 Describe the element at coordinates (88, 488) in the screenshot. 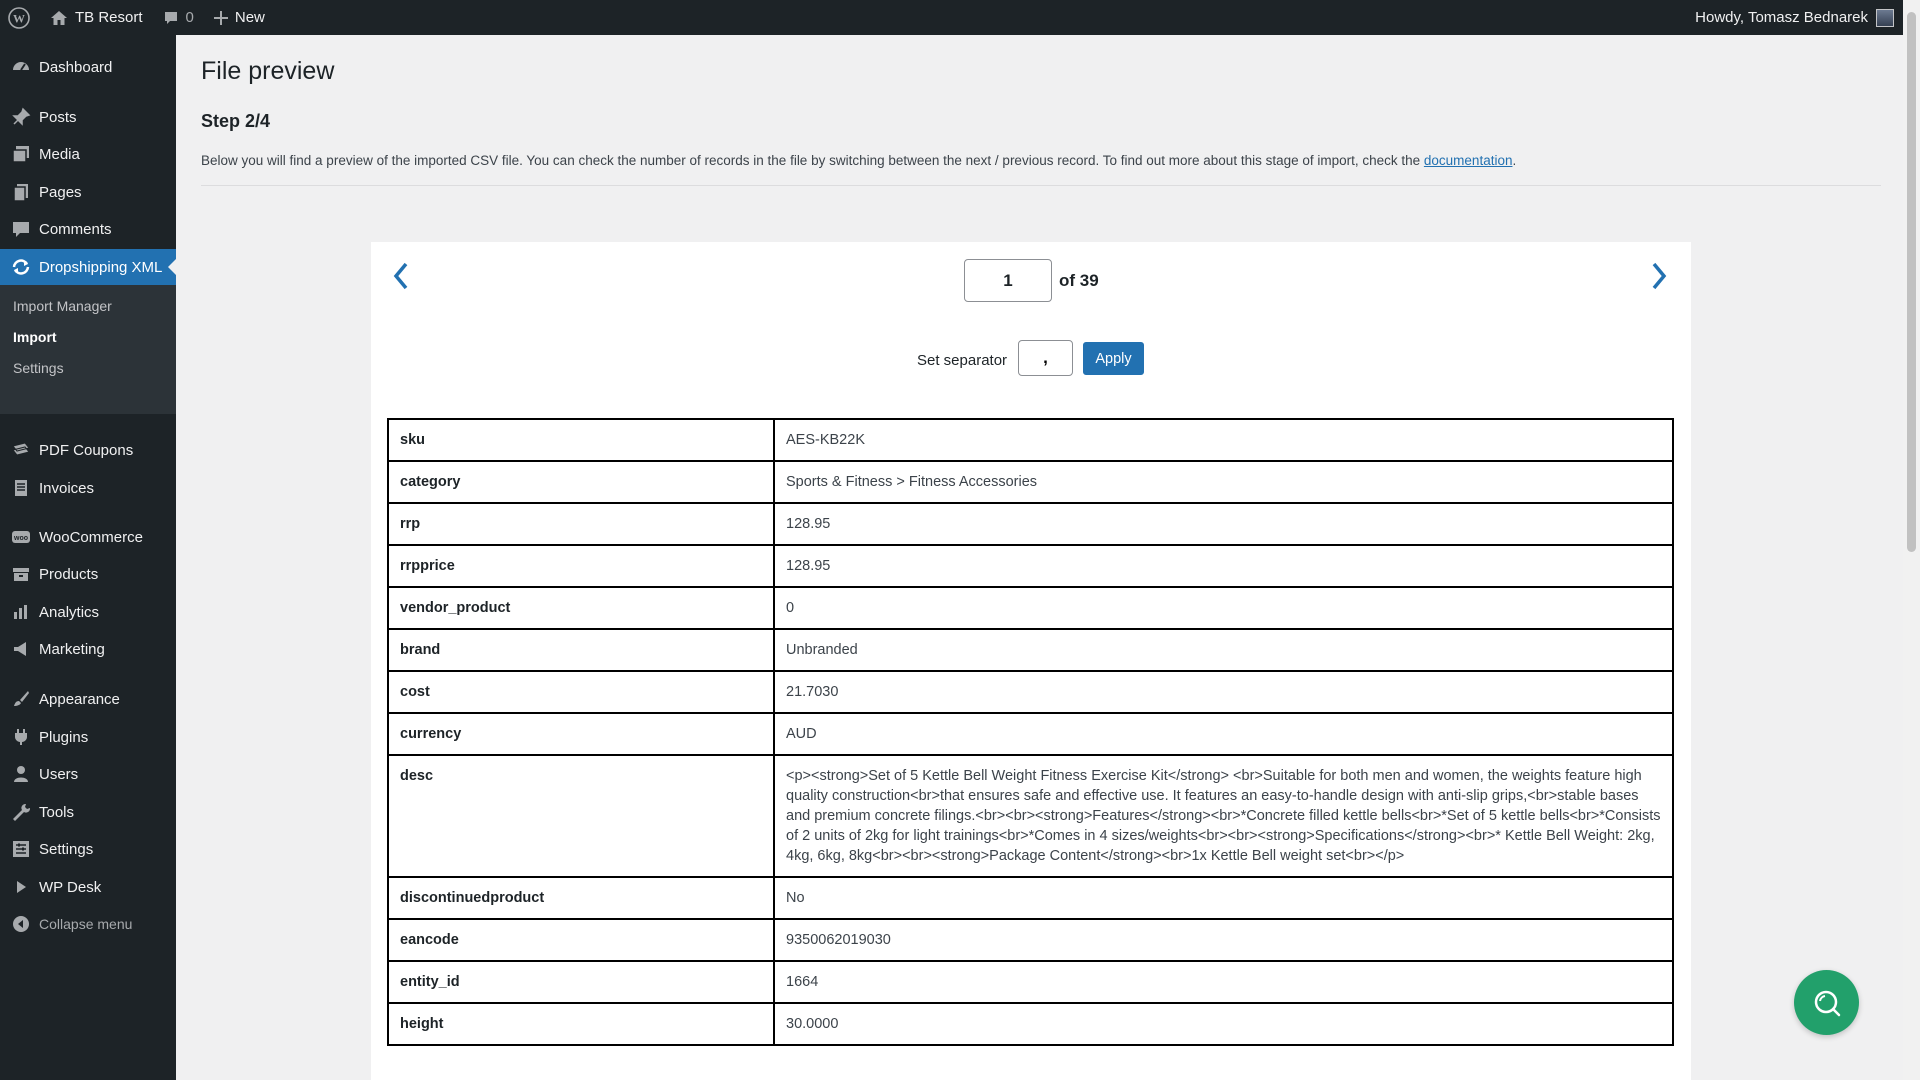

I see `menu-invoices: Invoices` at that location.